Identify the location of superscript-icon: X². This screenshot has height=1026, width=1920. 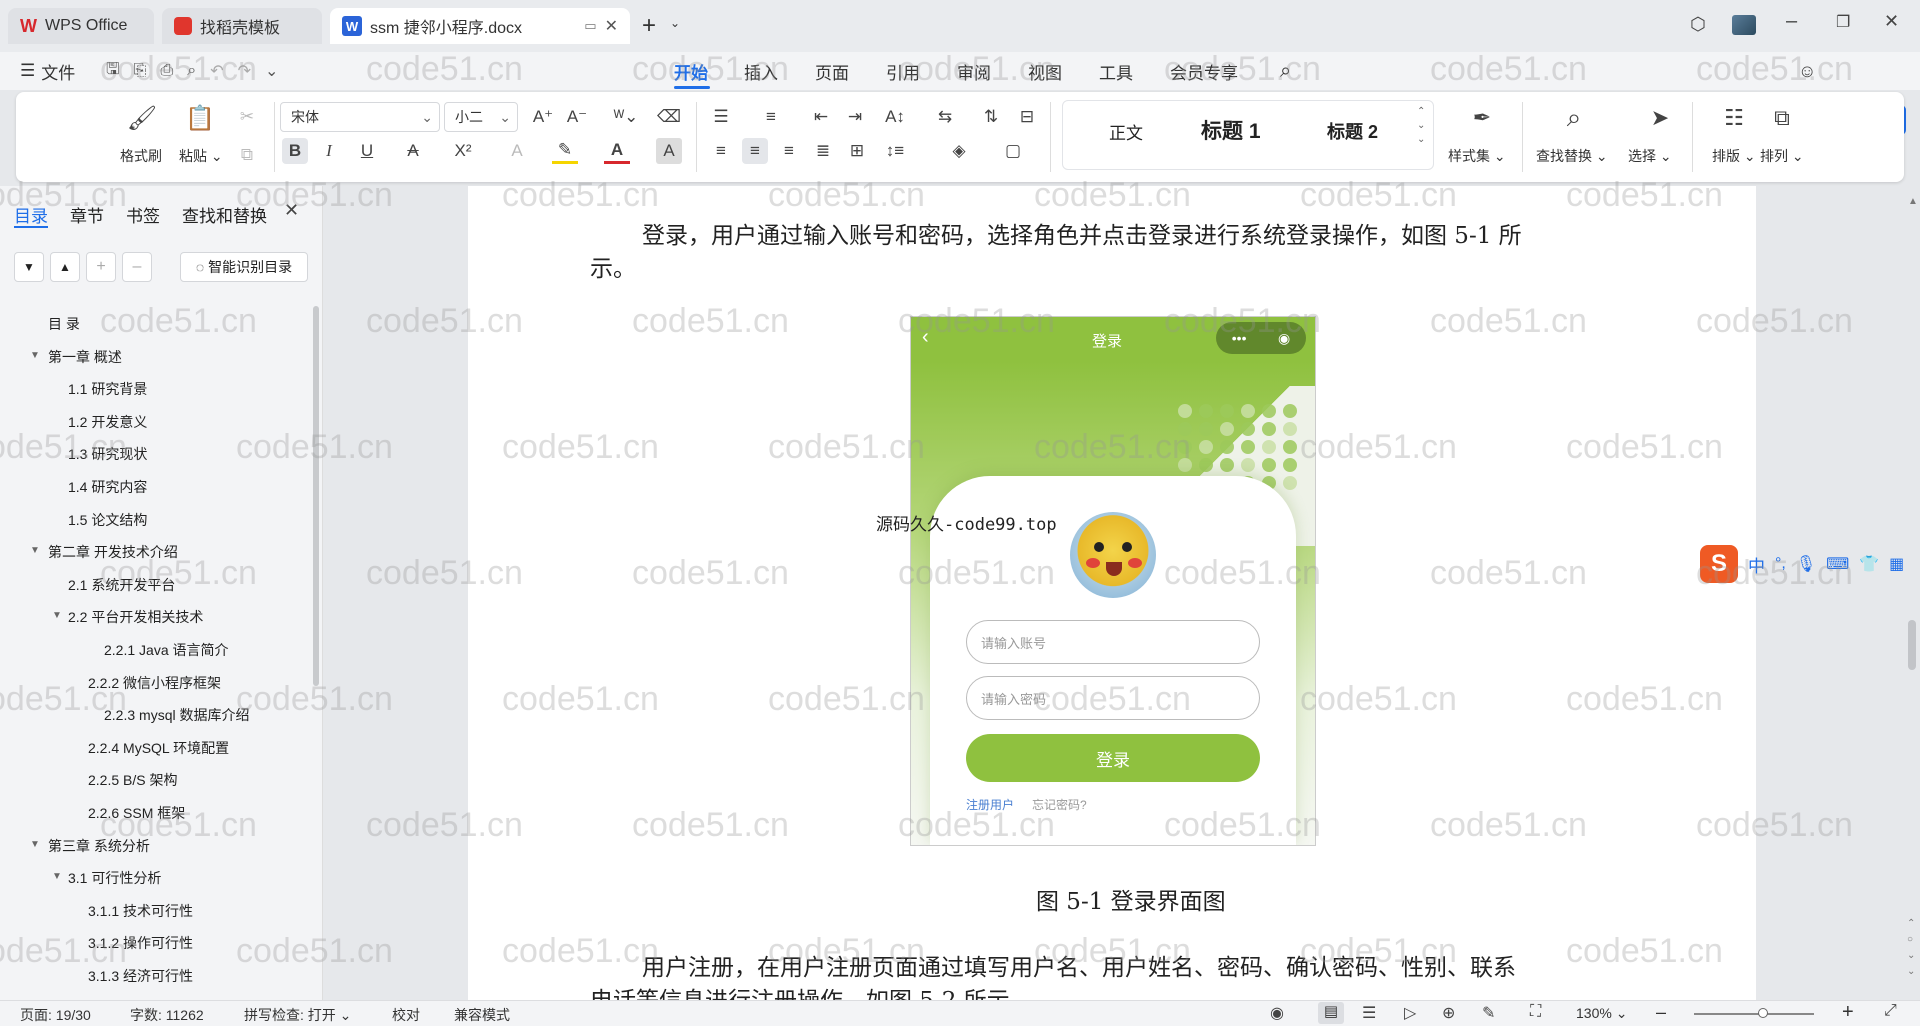
(463, 151).